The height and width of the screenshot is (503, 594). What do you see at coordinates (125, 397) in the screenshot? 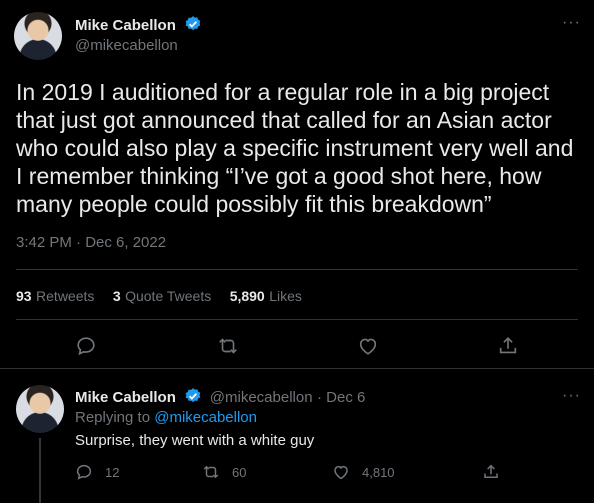
I see `reply-author-name: Mike Cabellon` at bounding box center [125, 397].